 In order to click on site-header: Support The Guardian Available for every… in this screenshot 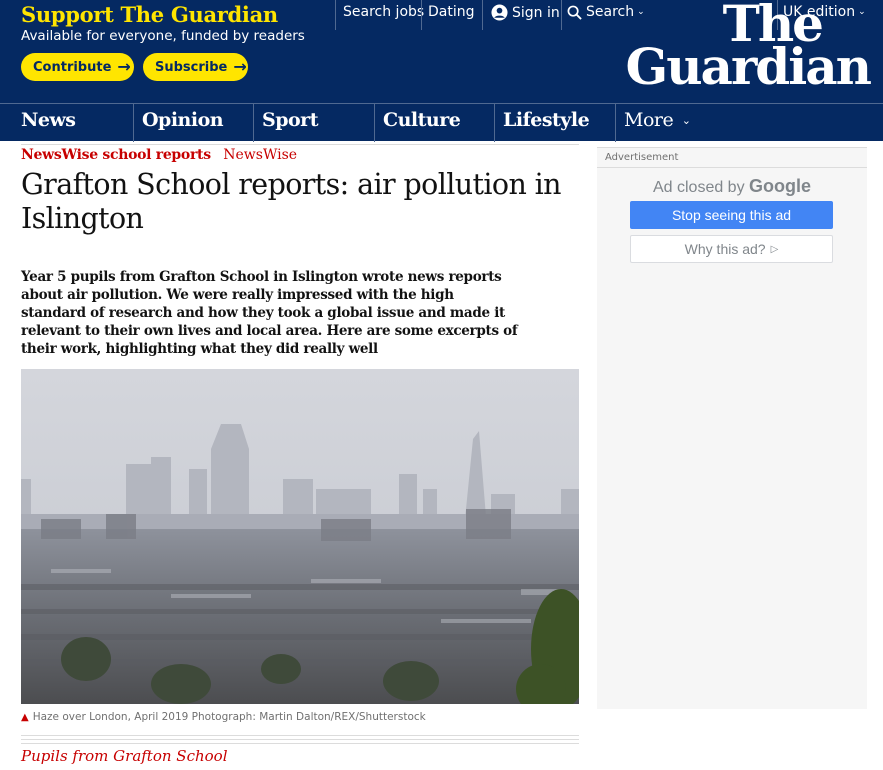, I will do `click(441, 51)`.